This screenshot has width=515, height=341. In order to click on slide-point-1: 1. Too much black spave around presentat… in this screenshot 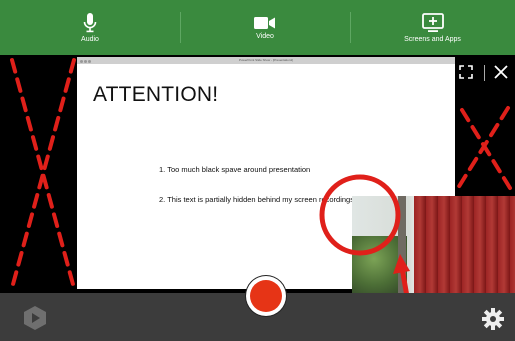, I will do `click(235, 169)`.